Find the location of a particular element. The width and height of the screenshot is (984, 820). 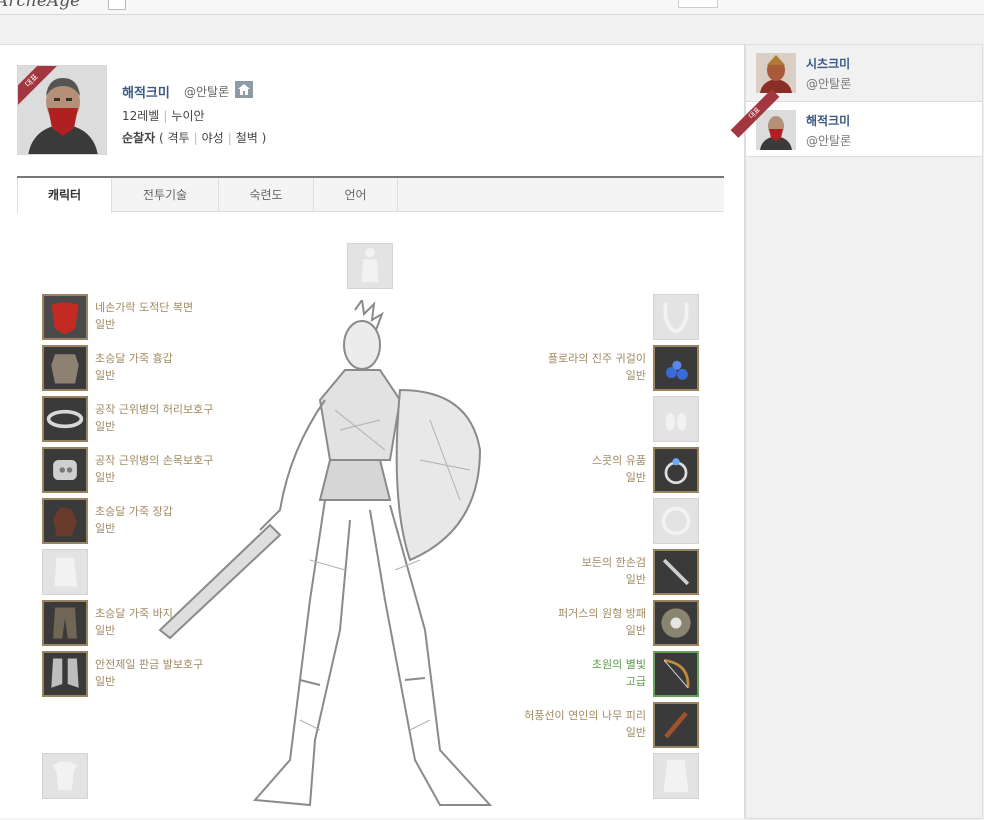

slot-shirt-empty is located at coordinates (65, 572).